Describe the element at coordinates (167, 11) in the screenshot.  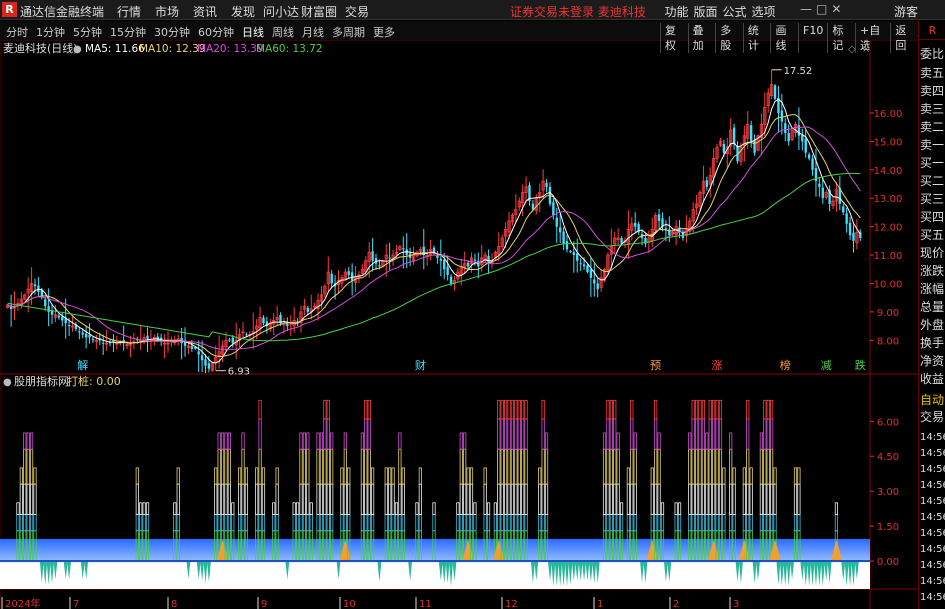
I see `menu-market: 市场` at that location.